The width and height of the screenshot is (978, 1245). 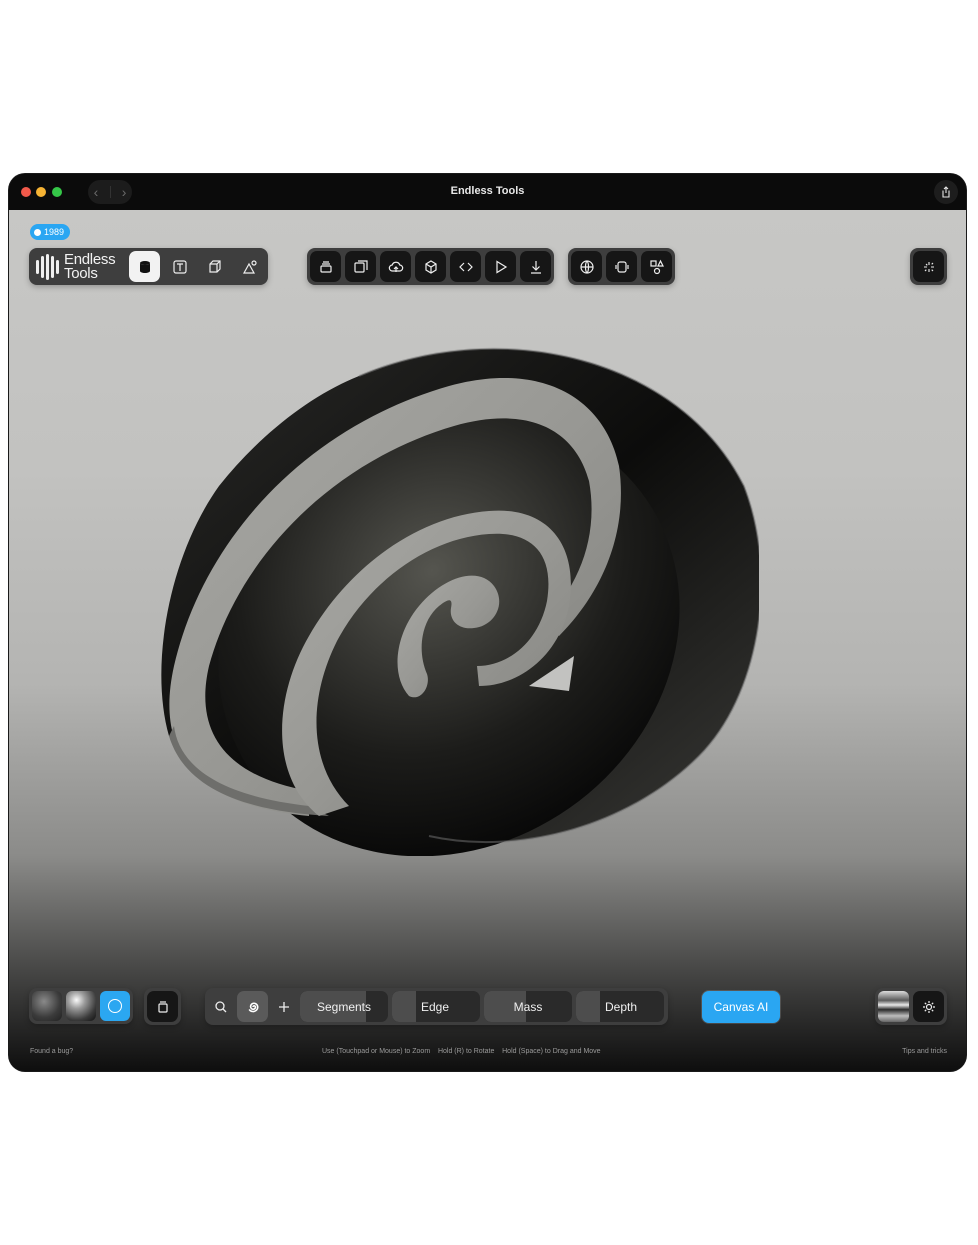 I want to click on embed-code-button, so click(x=465, y=266).